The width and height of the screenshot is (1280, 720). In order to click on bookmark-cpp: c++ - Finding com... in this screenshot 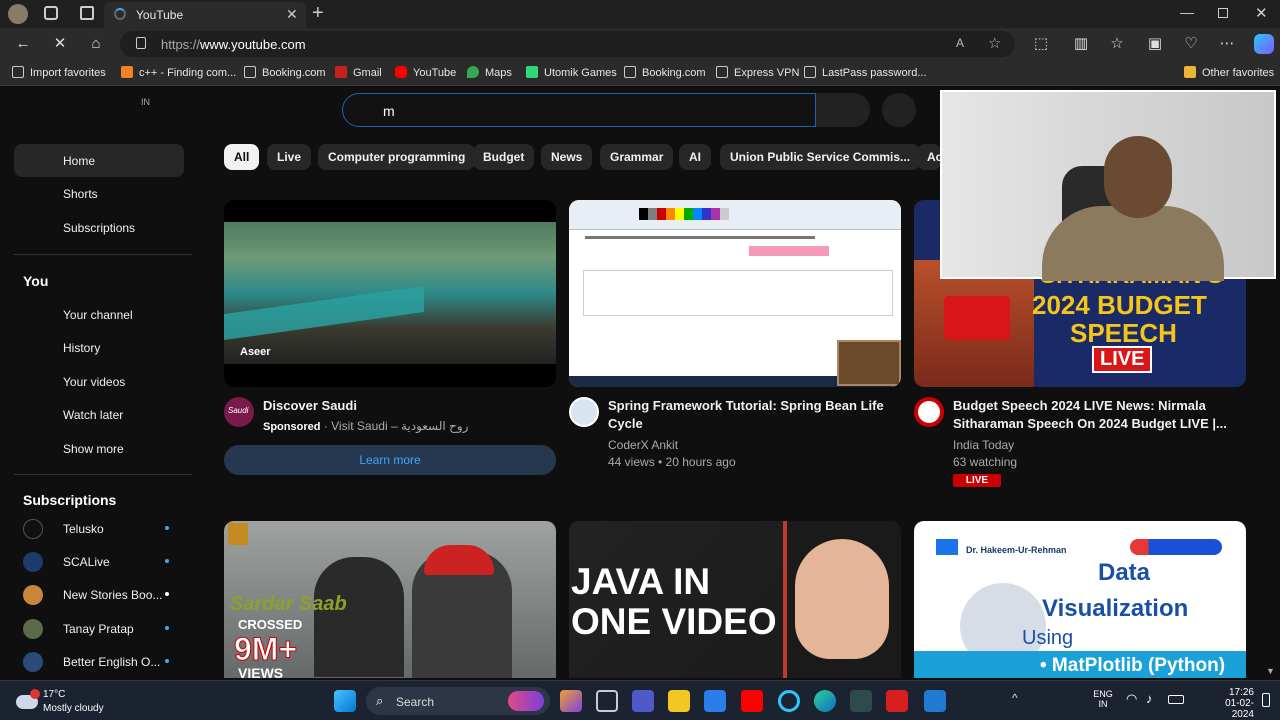, I will do `click(178, 72)`.